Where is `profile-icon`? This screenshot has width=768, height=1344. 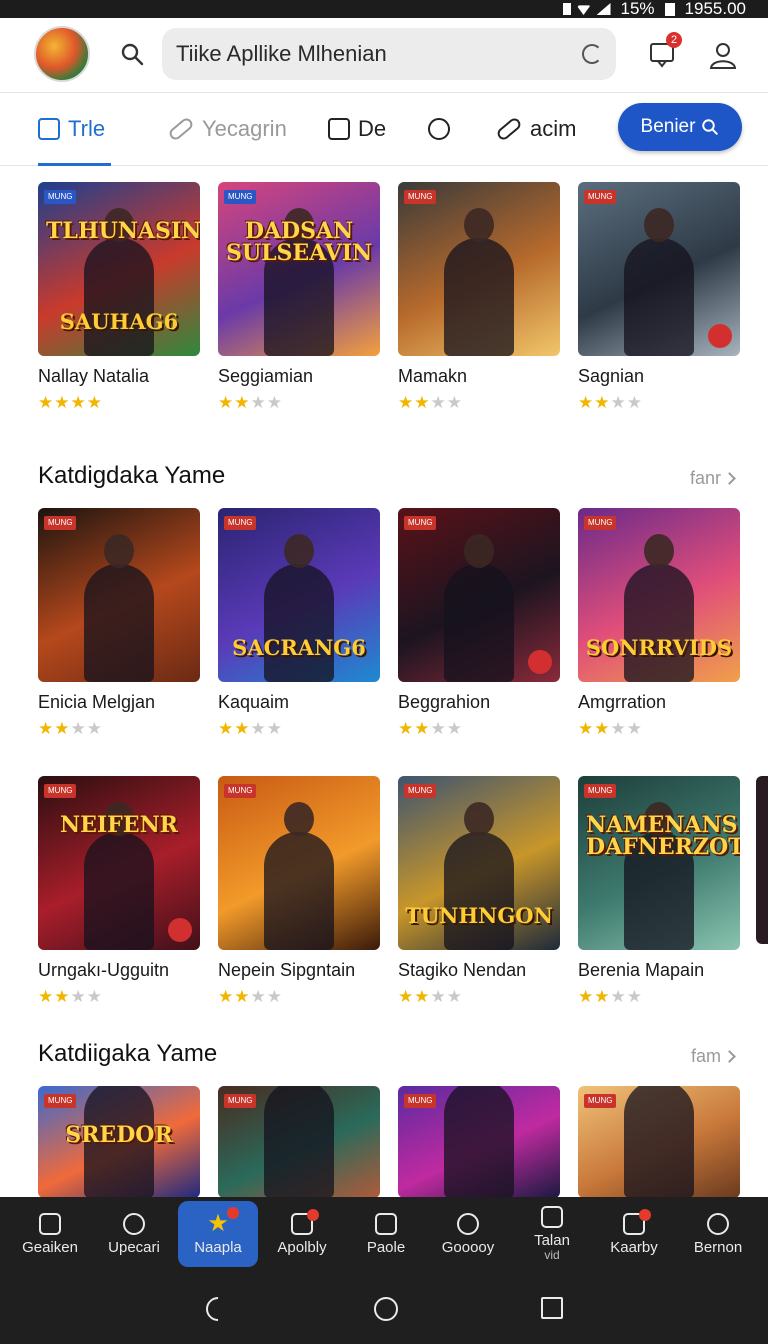 profile-icon is located at coordinates (723, 55).